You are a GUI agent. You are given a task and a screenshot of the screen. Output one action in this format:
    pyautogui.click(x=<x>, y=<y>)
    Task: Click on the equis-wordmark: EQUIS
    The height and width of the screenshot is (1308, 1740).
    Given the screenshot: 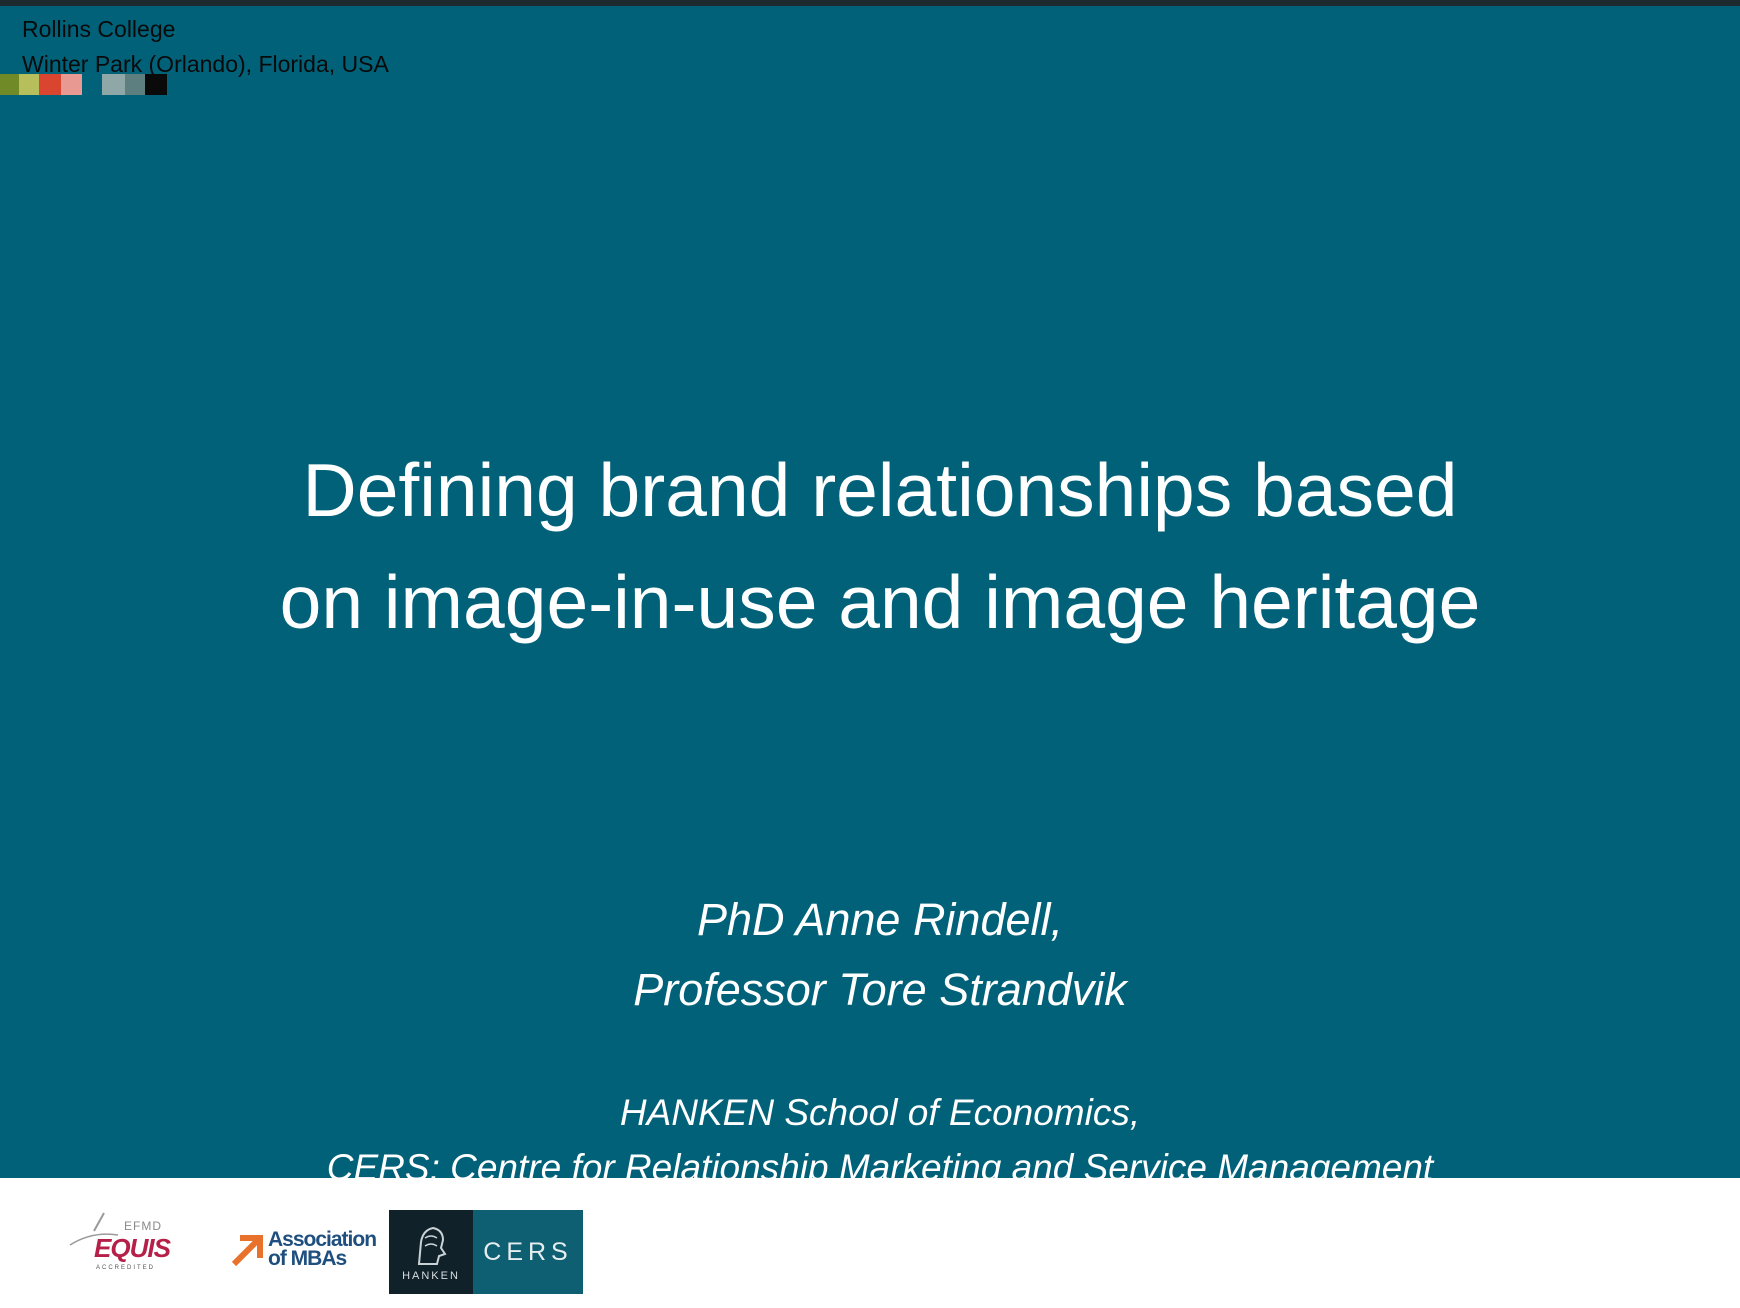 What is the action you would take?
    pyautogui.click(x=132, y=1248)
    